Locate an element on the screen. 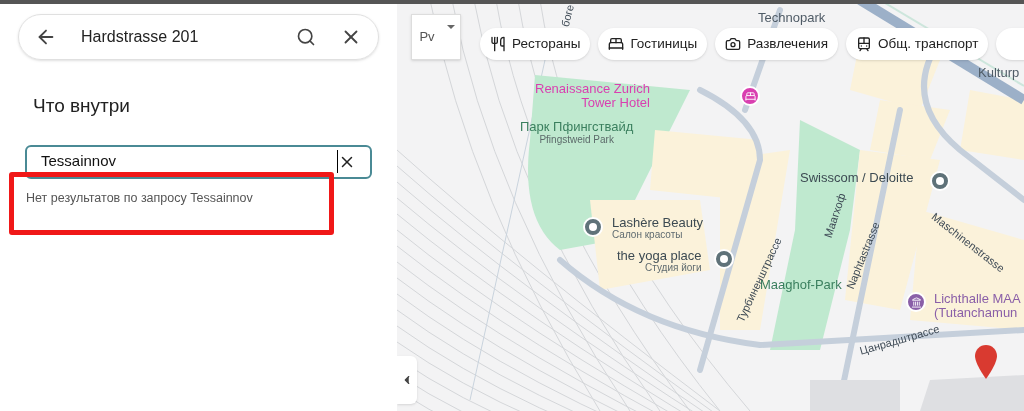 The height and width of the screenshot is (411, 1024). place-name: (Tutanchamun is located at coordinates (976, 312).